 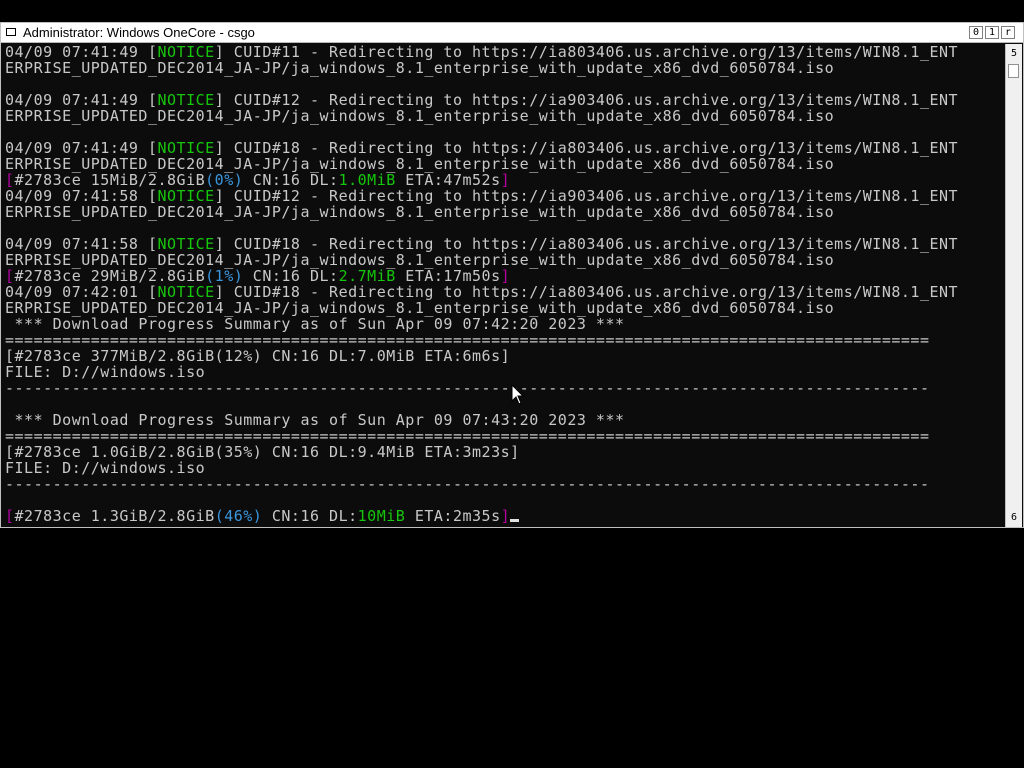 I want to click on maximize-button: 1, so click(x=992, y=32).